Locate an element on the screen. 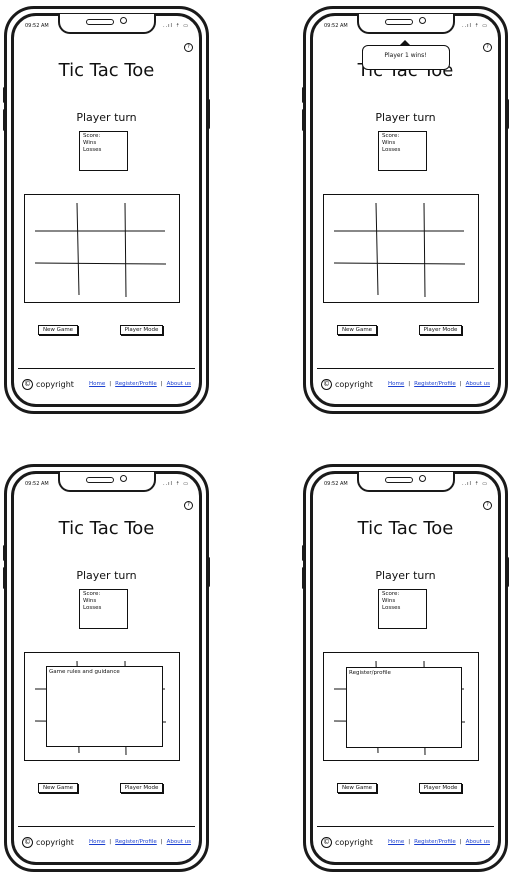 This screenshot has width=516, height=876. board-grid is located at coordinates (399, 250).